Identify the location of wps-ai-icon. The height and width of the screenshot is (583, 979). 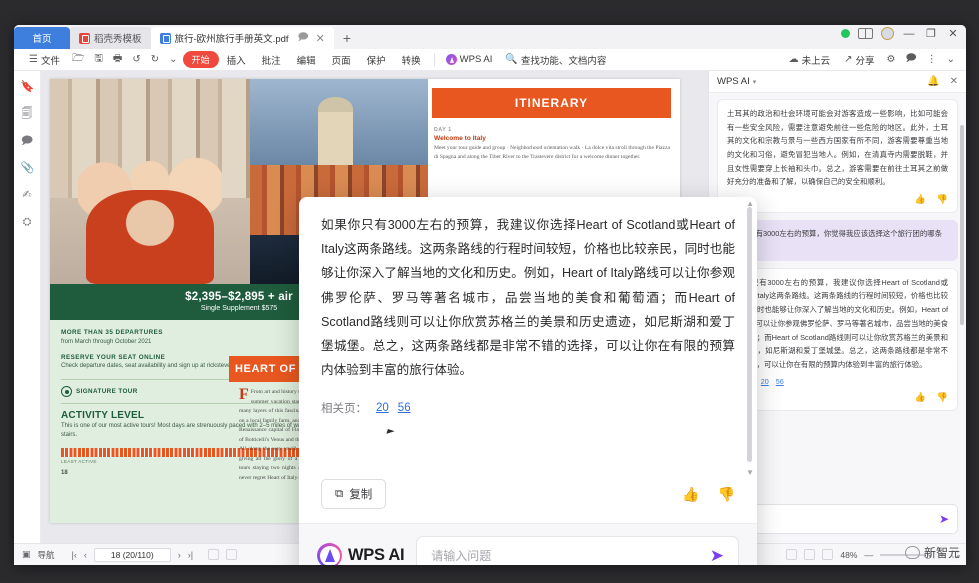
(451, 59).